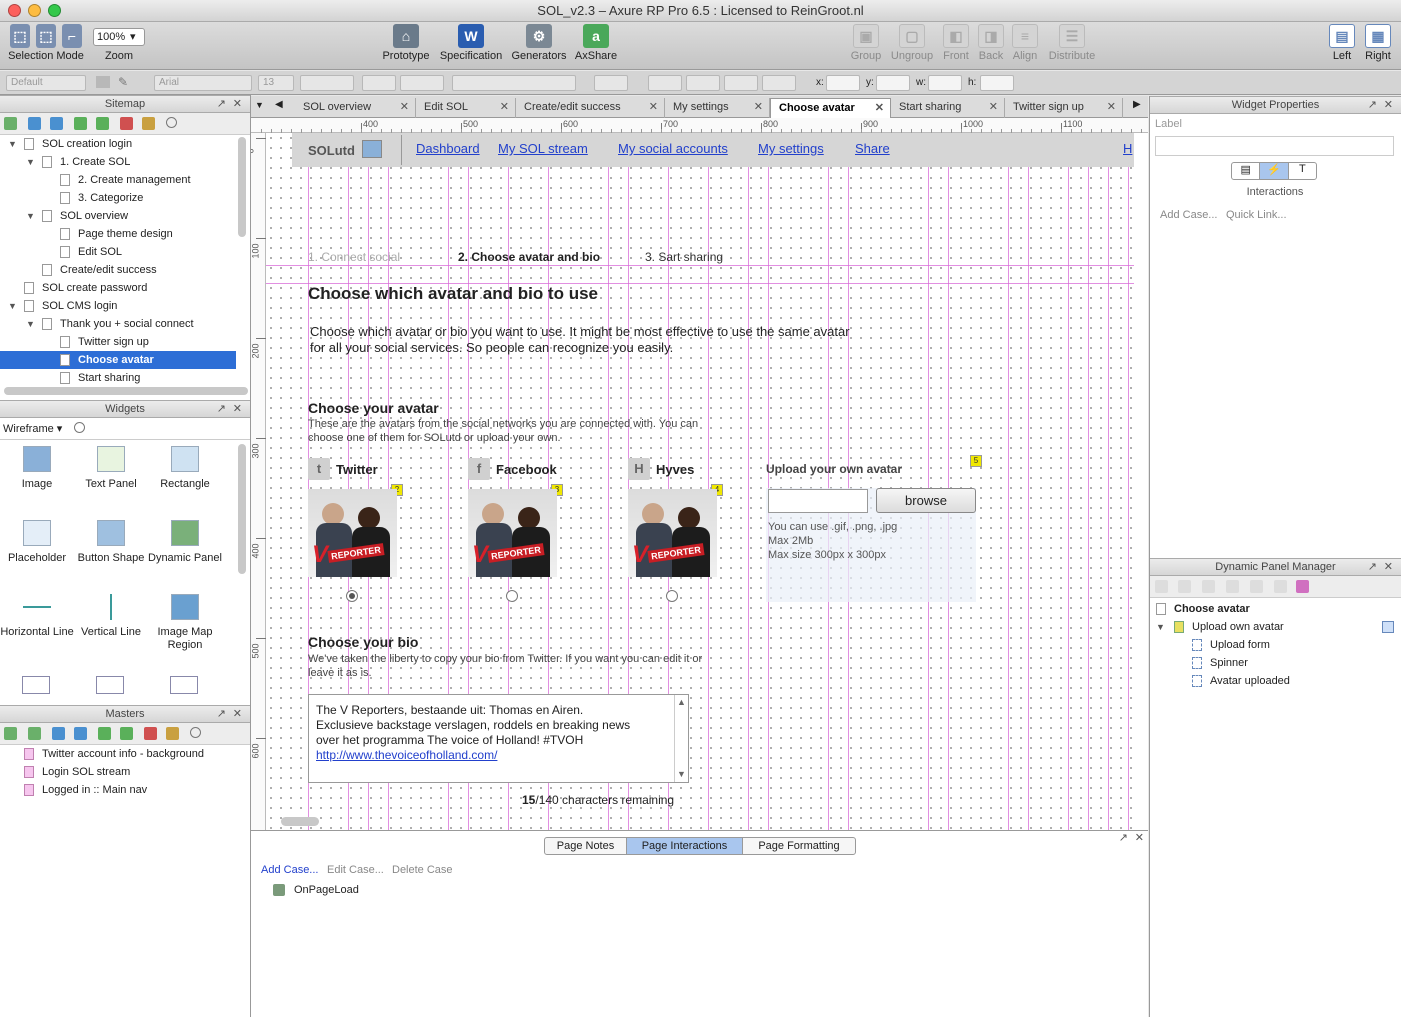  I want to click on label-input, so click(1274, 146).